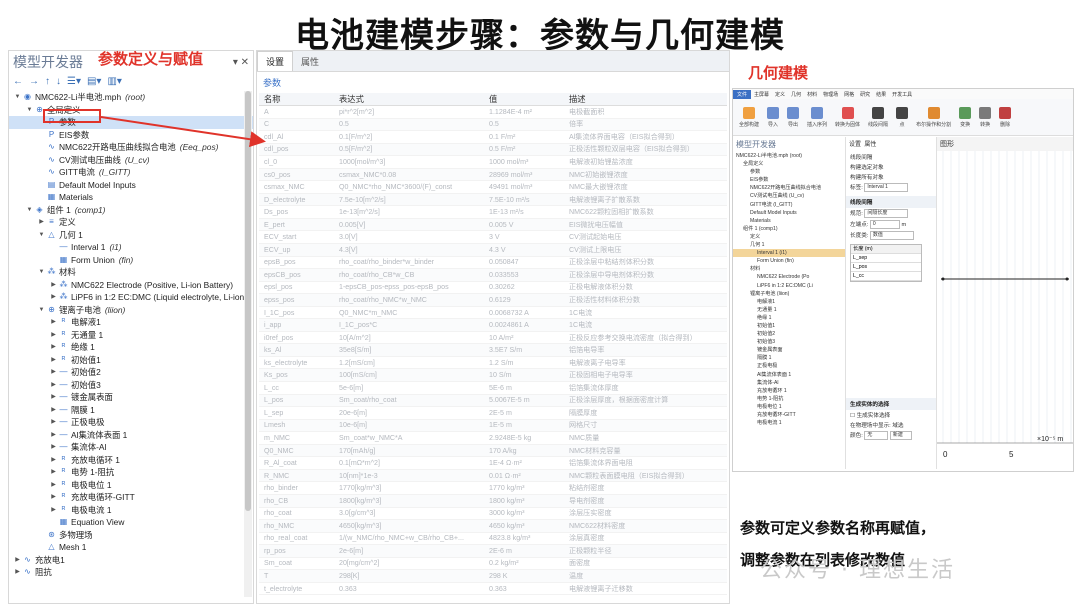  What do you see at coordinates (299, 526) in the screenshot?
I see `param-name: rho_NMC` at bounding box center [299, 526].